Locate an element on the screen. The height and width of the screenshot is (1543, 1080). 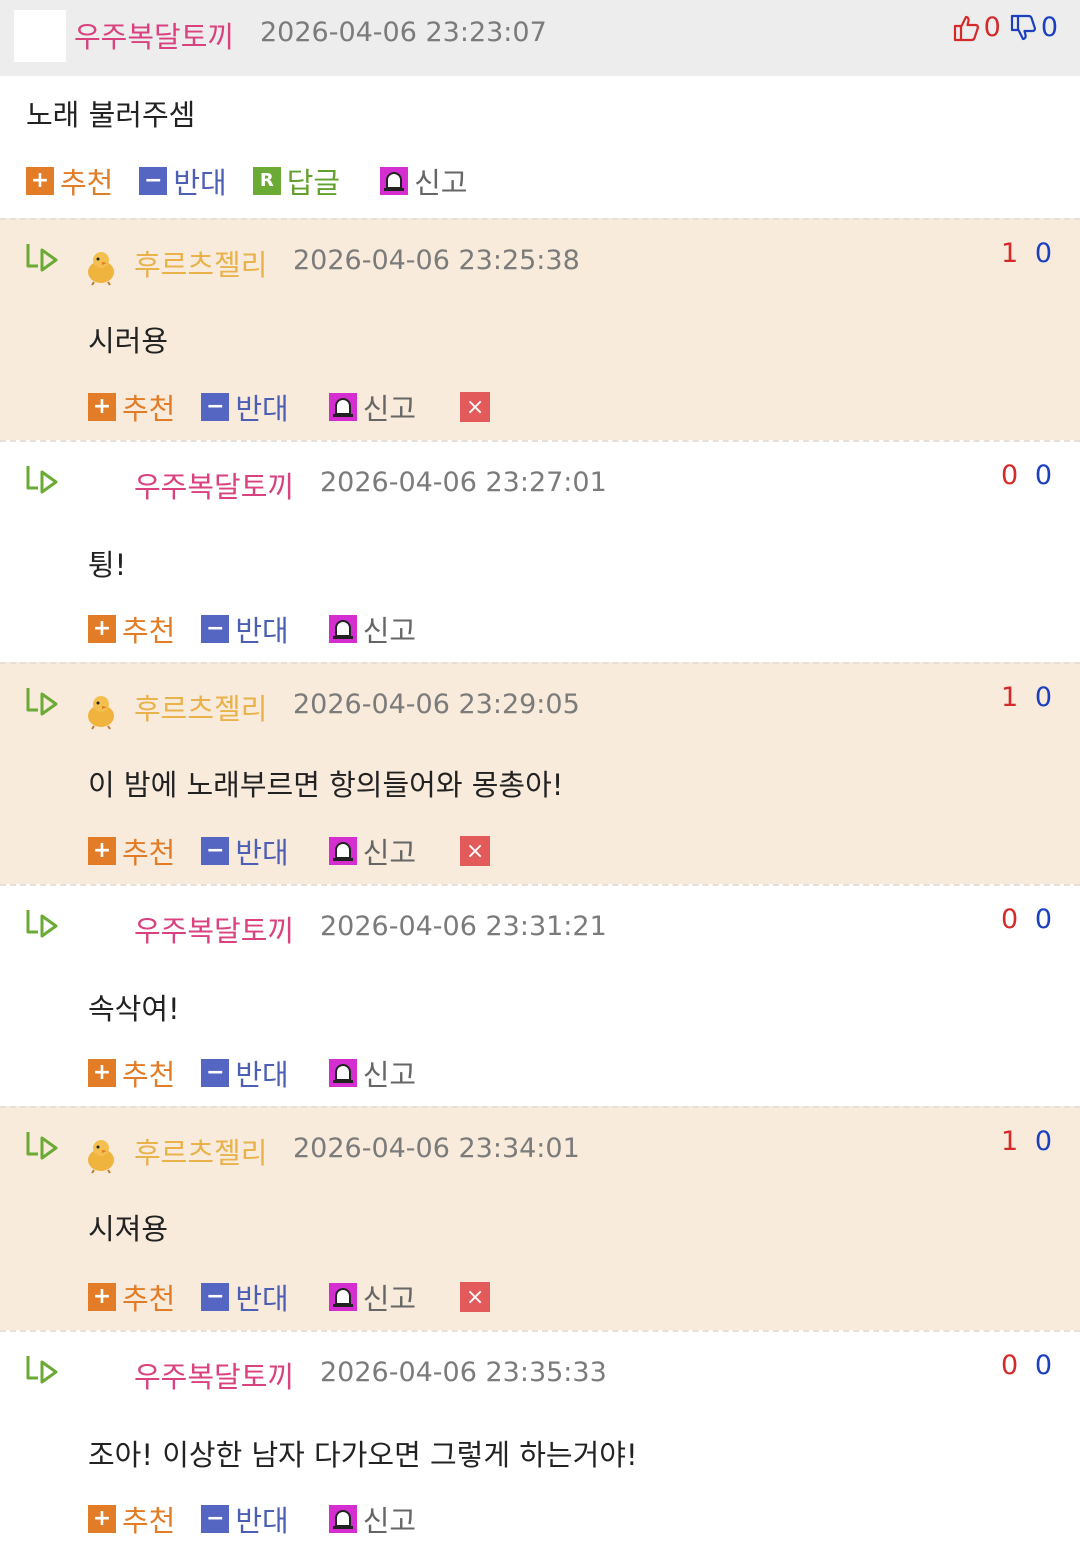
comment-date: 2026-04-06 23:29:05 is located at coordinates (436, 704).